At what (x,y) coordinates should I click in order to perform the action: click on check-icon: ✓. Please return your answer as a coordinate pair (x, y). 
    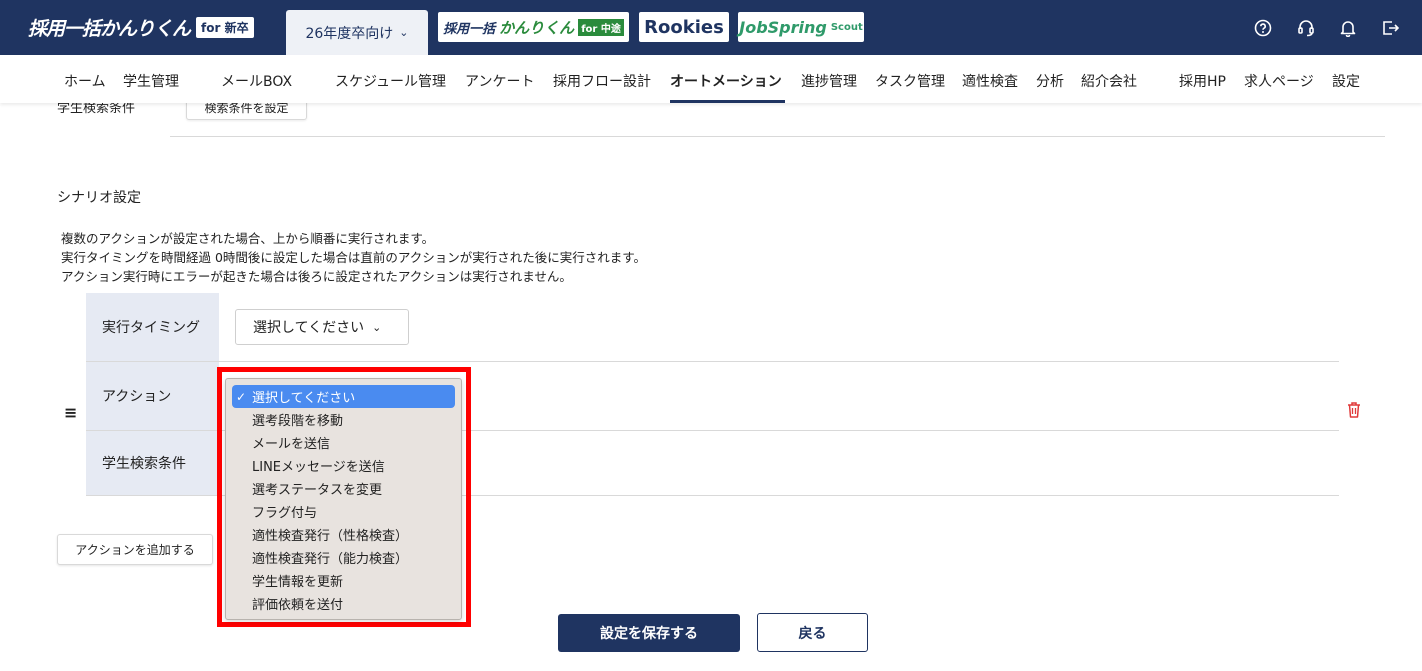
    Looking at the image, I should click on (241, 396).